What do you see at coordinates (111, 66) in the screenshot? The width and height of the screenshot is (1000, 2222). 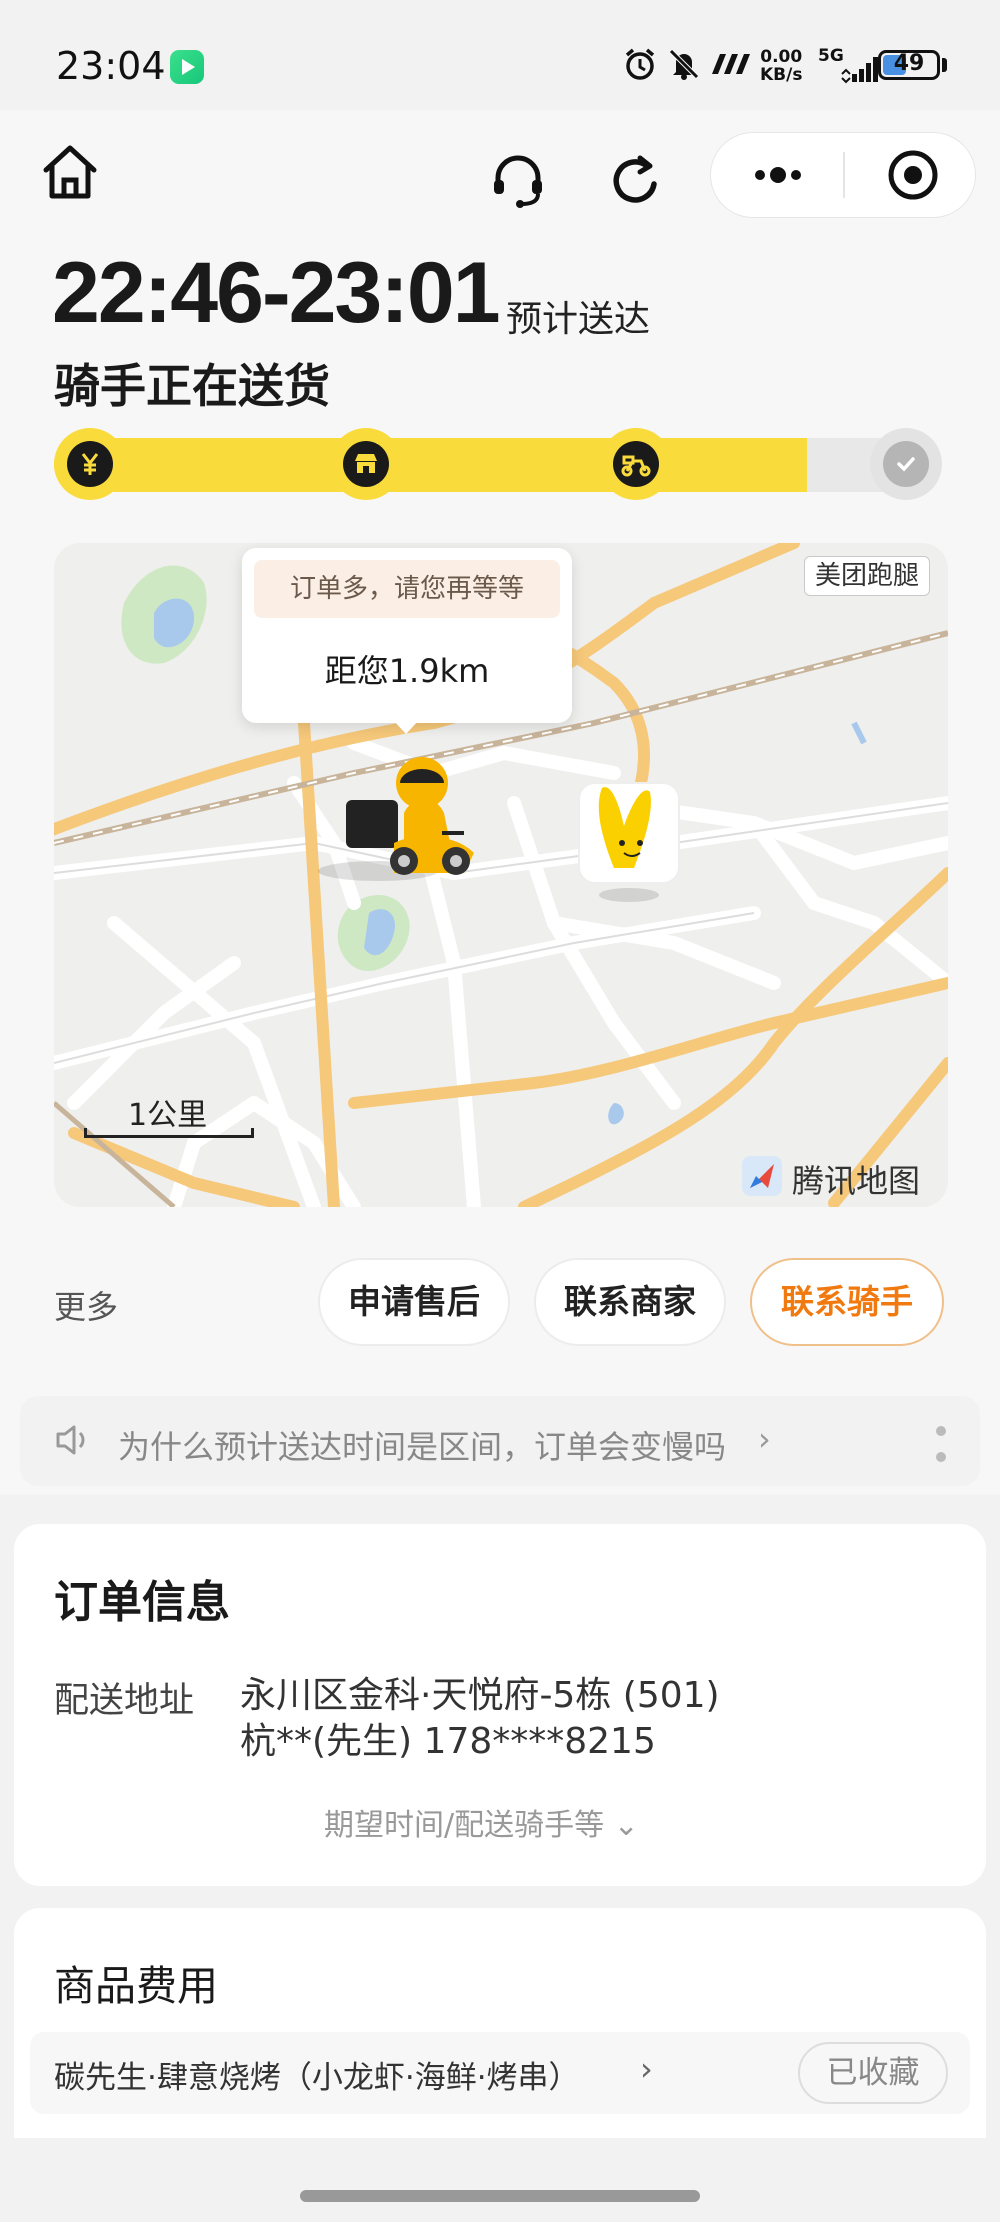 I see `status-time: 23:04` at bounding box center [111, 66].